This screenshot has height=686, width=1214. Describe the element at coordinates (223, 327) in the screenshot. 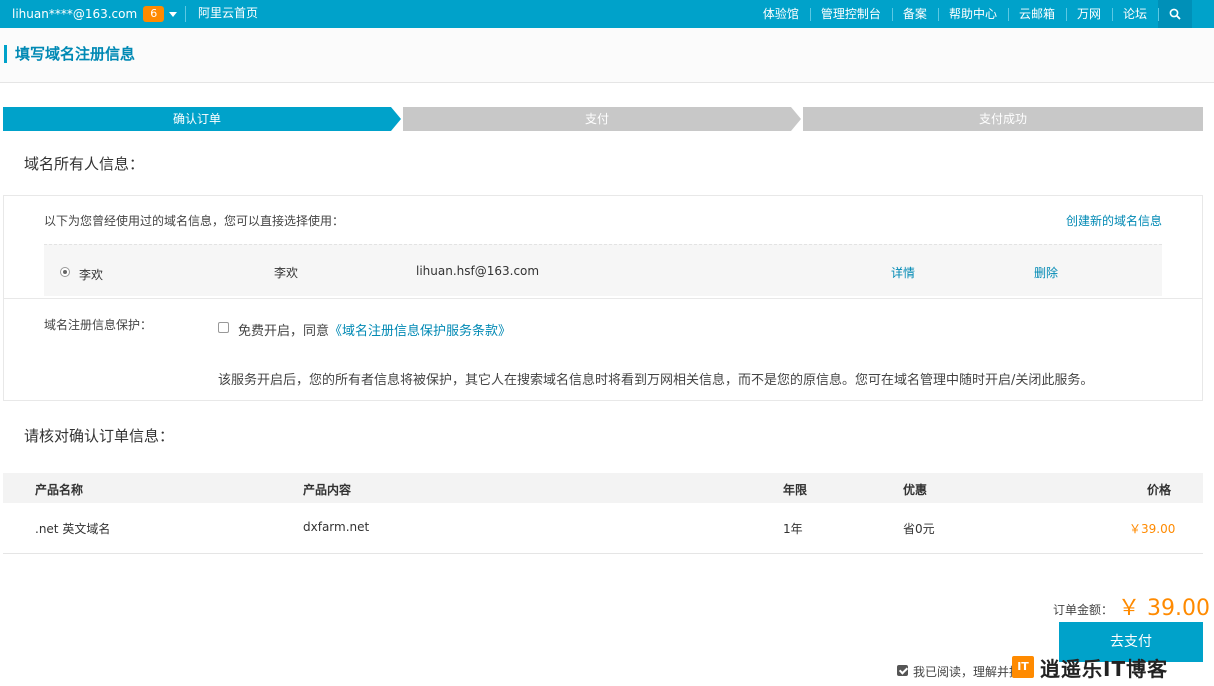

I see `protection-checkbox` at that location.